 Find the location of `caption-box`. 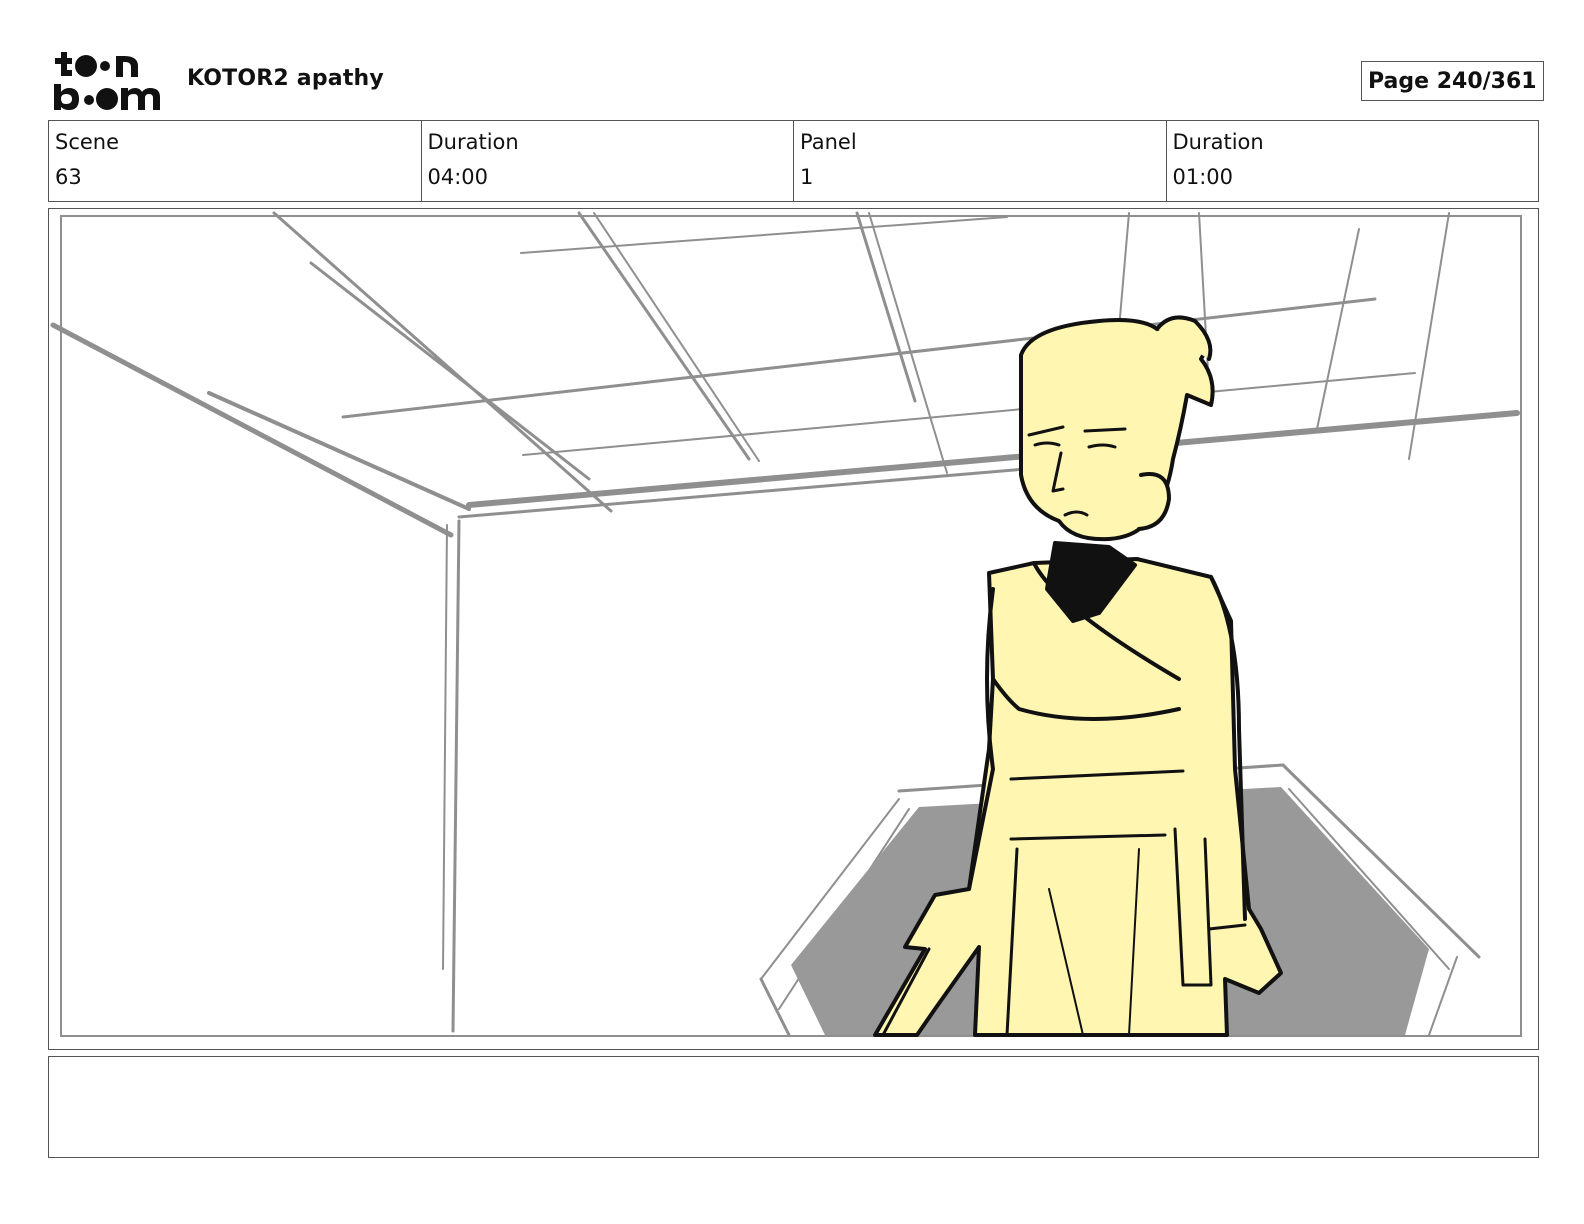

caption-box is located at coordinates (793, 1107).